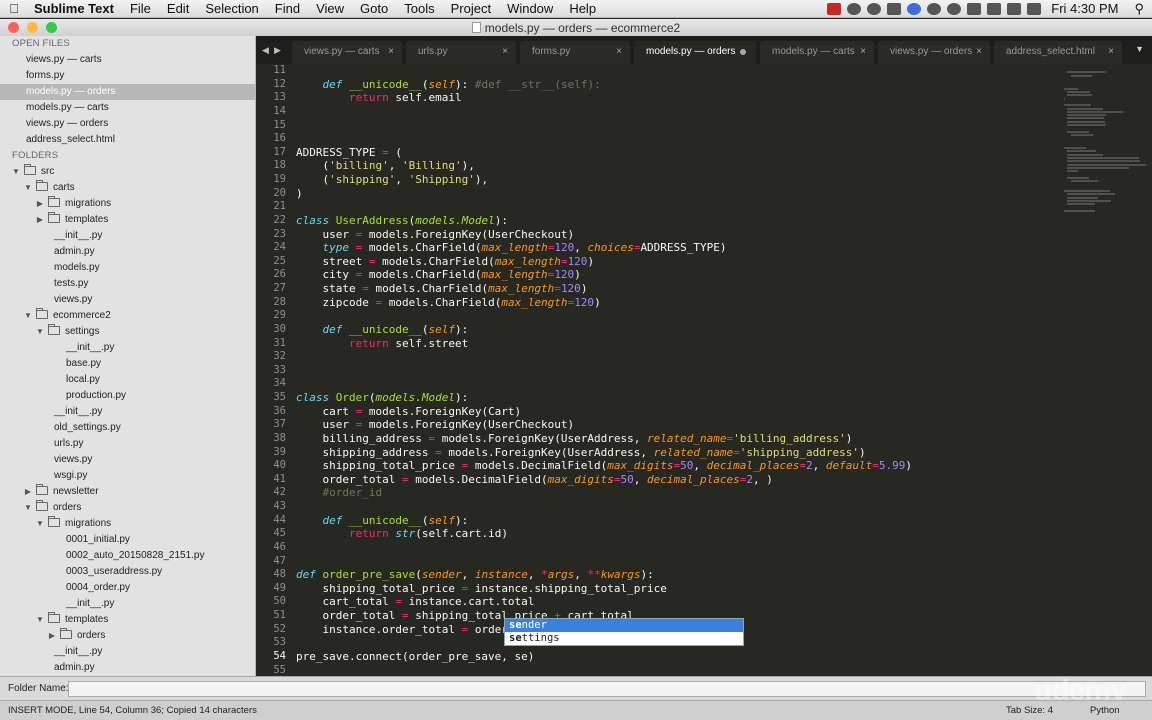  What do you see at coordinates (127, 172) in the screenshot?
I see `folder-item: ▼ src` at bounding box center [127, 172].